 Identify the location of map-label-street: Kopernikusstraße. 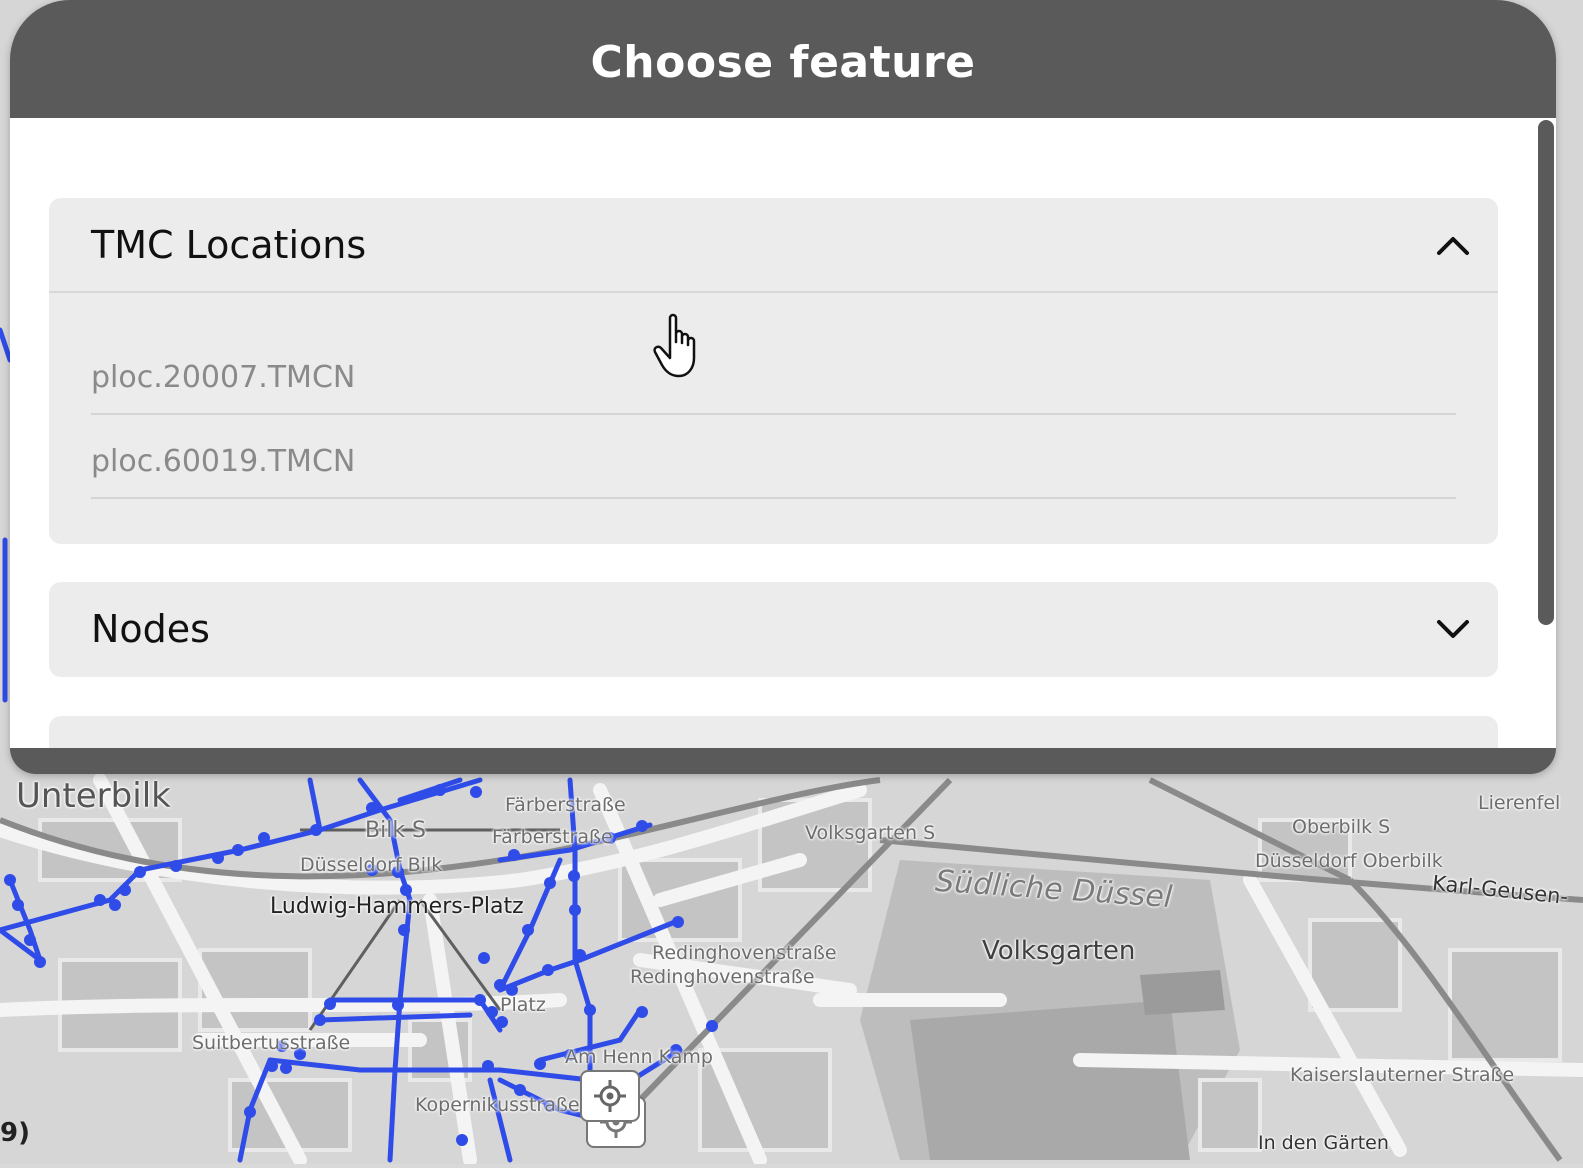
(497, 1105).